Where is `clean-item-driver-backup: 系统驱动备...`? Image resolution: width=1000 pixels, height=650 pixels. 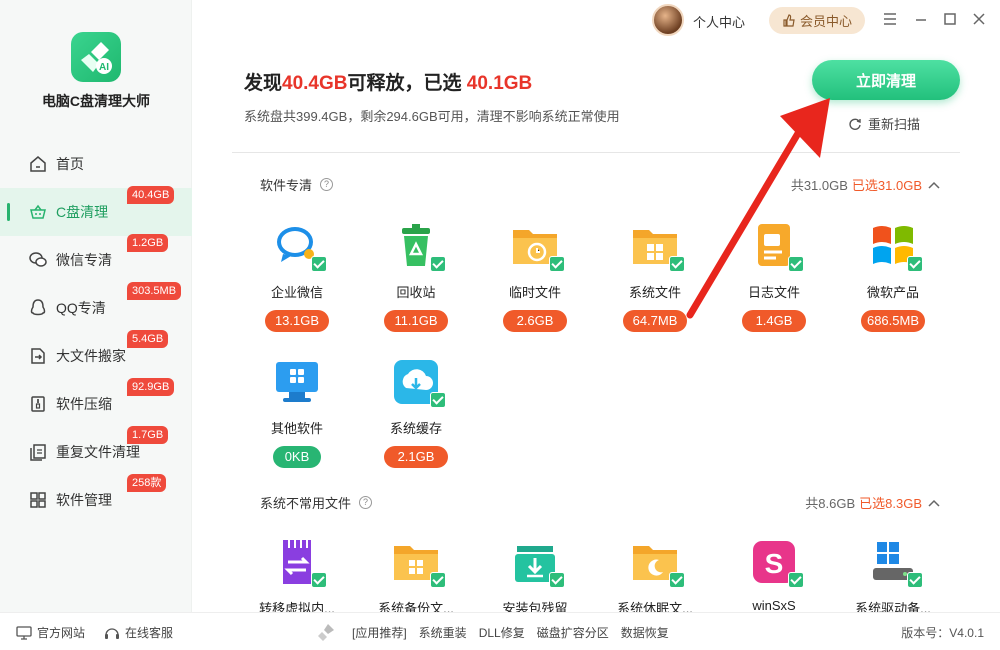 clean-item-driver-backup: 系统驱动备... is located at coordinates (893, 577).